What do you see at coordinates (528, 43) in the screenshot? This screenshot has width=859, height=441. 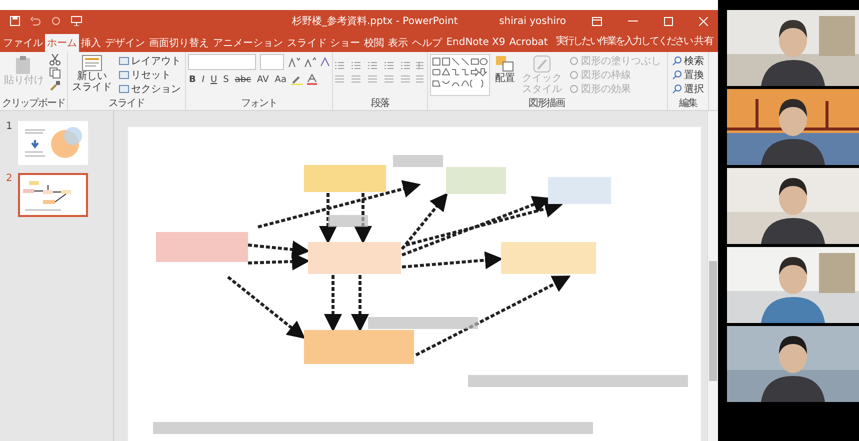 I see `ribbon-tab: Acrobat` at bounding box center [528, 43].